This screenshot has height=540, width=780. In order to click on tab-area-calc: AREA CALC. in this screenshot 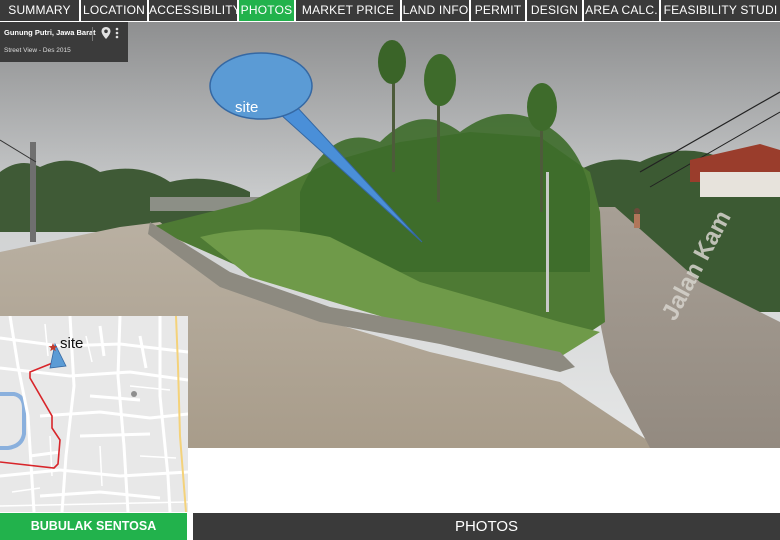, I will do `click(621, 10)`.